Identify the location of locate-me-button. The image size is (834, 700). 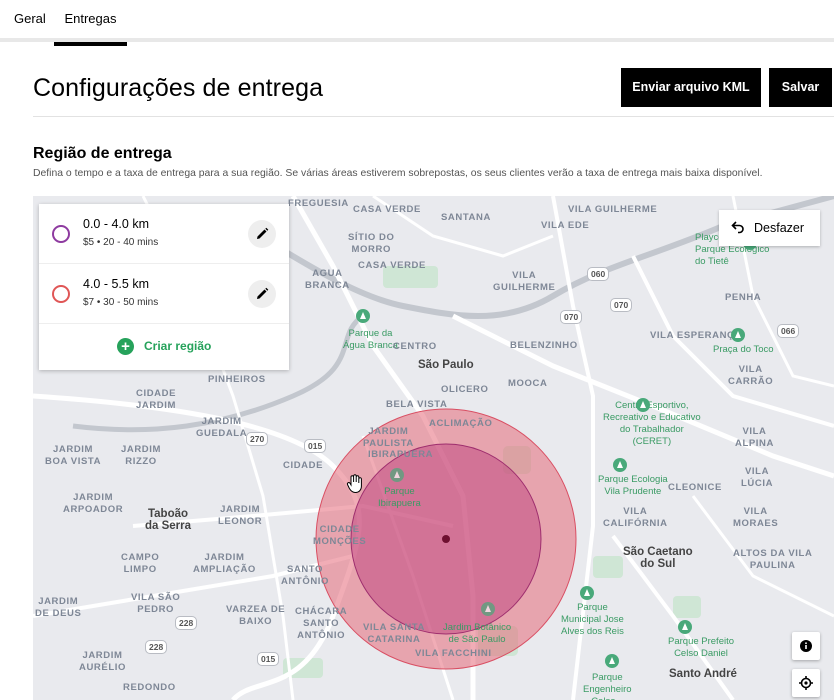
(806, 683).